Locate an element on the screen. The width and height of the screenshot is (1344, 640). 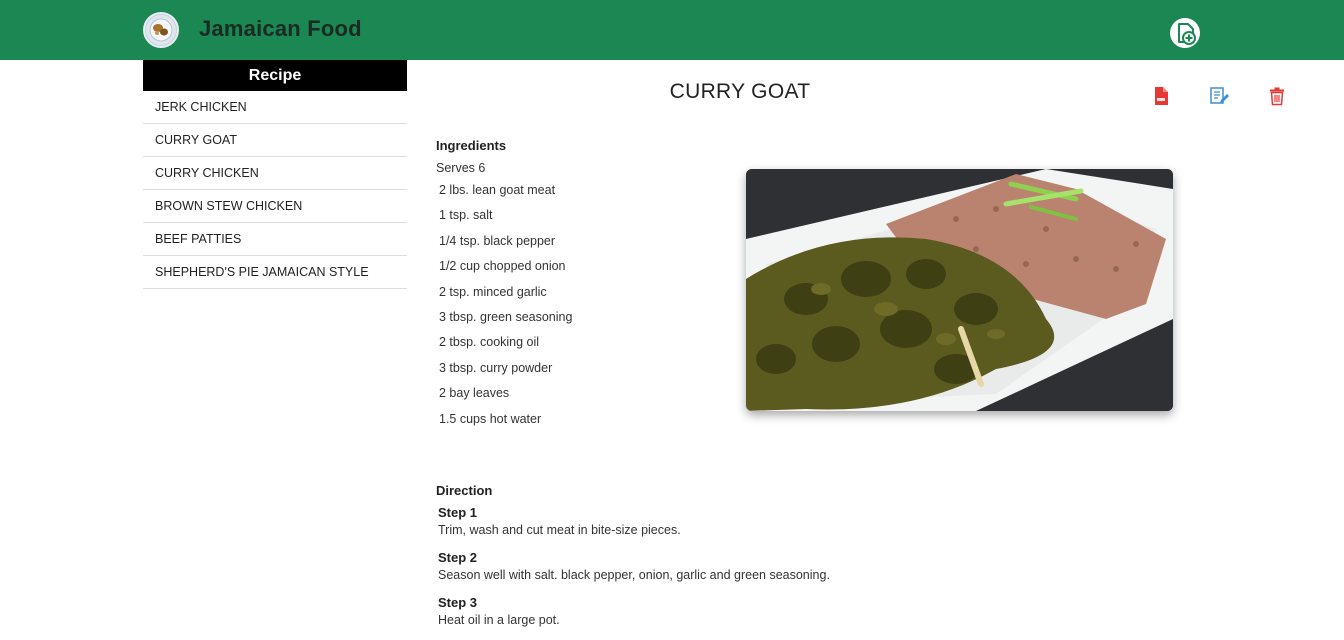
step-title: Step 3 is located at coordinates (458, 602).